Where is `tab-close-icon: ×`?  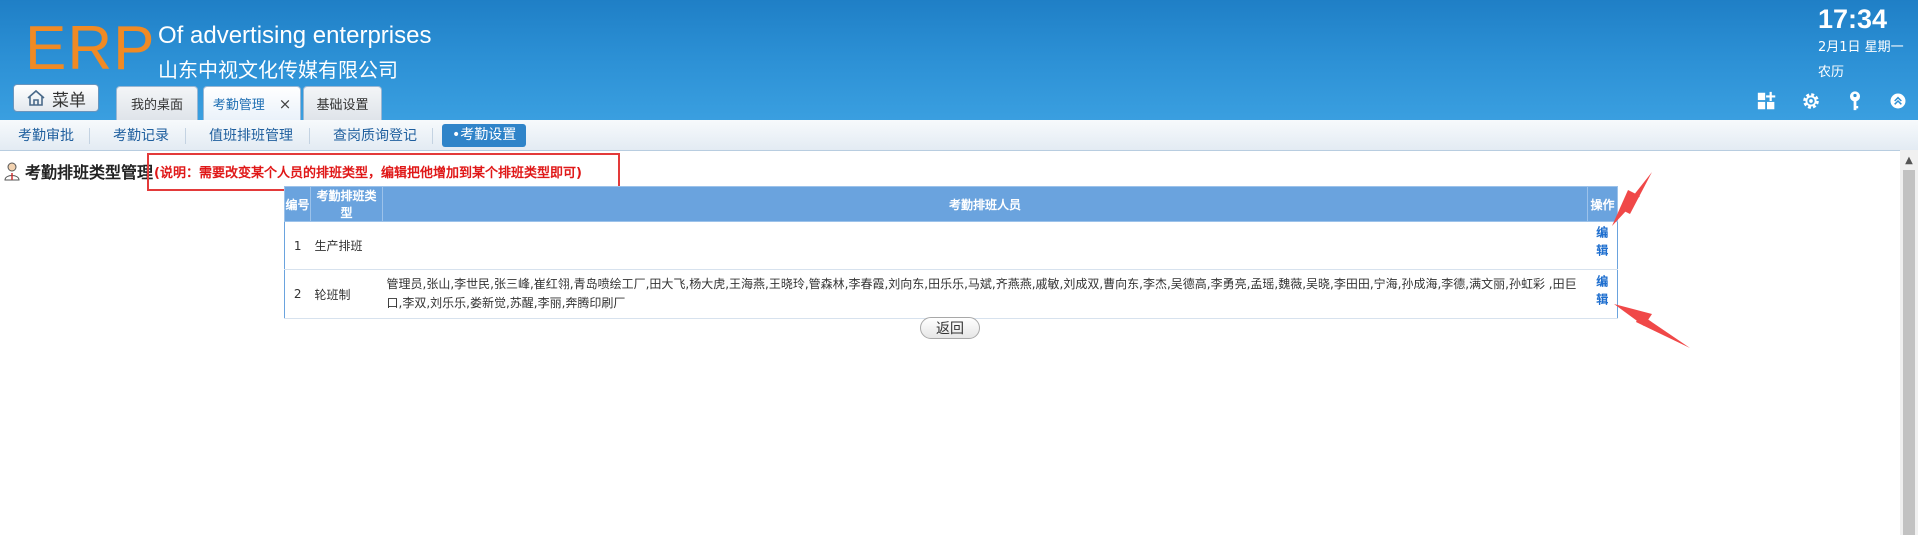
tab-close-icon: × is located at coordinates (285, 104).